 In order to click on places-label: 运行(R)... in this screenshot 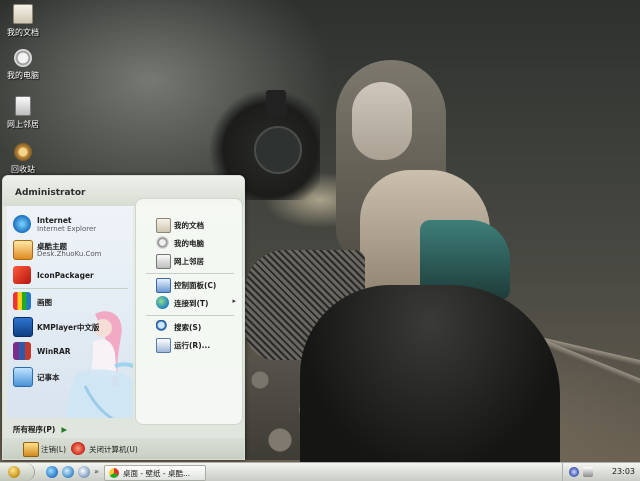, I will do `click(192, 345)`.